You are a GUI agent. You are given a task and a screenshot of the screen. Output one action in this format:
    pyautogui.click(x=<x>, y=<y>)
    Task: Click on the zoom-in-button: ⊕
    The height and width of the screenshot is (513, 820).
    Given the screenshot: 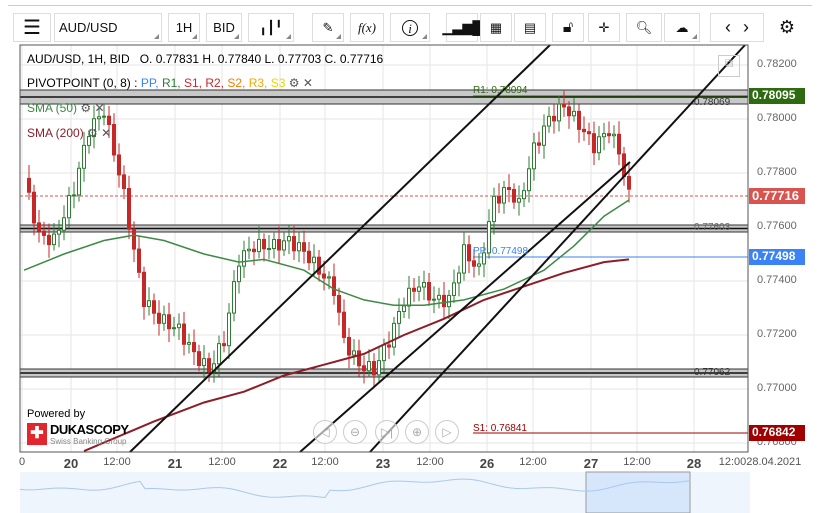 What is the action you would take?
    pyautogui.click(x=417, y=432)
    